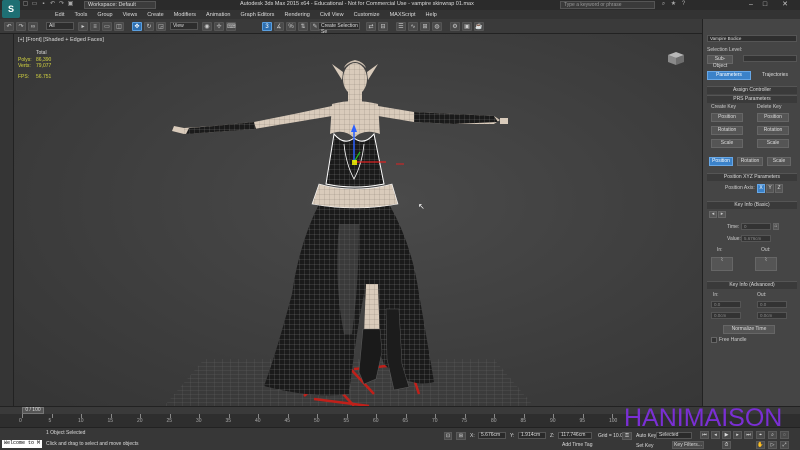  Describe the element at coordinates (52, 4) in the screenshot. I see `undo-icon: ↶` at that location.